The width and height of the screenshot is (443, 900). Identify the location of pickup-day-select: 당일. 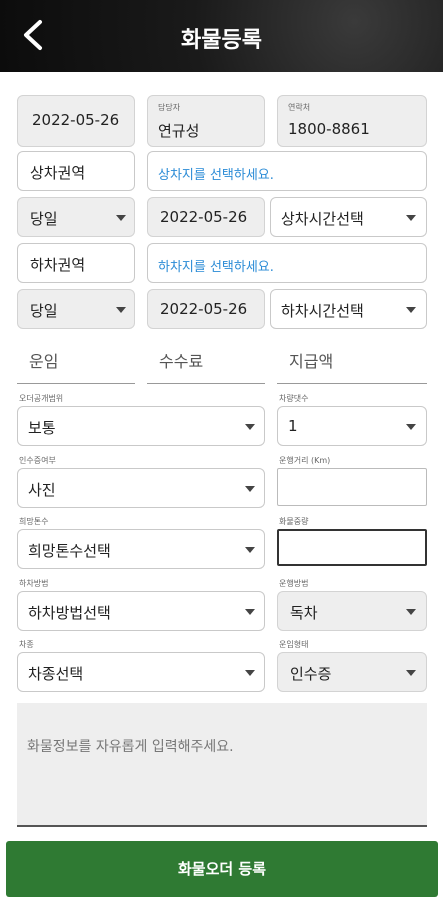
(76, 217).